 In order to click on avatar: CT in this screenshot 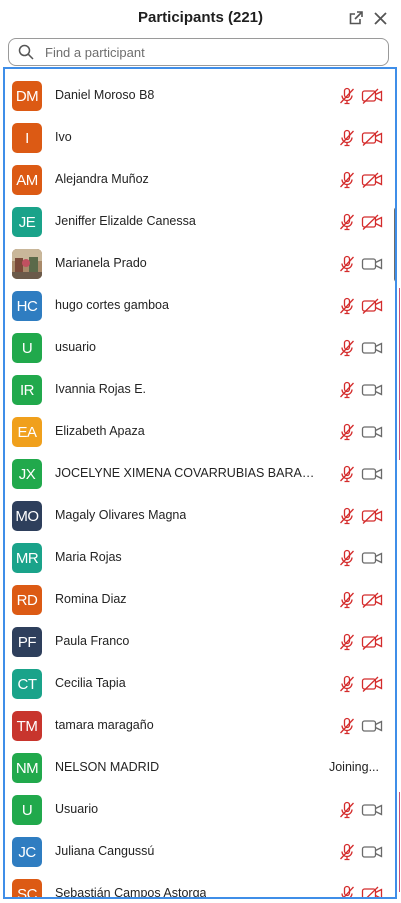, I will do `click(27, 684)`.